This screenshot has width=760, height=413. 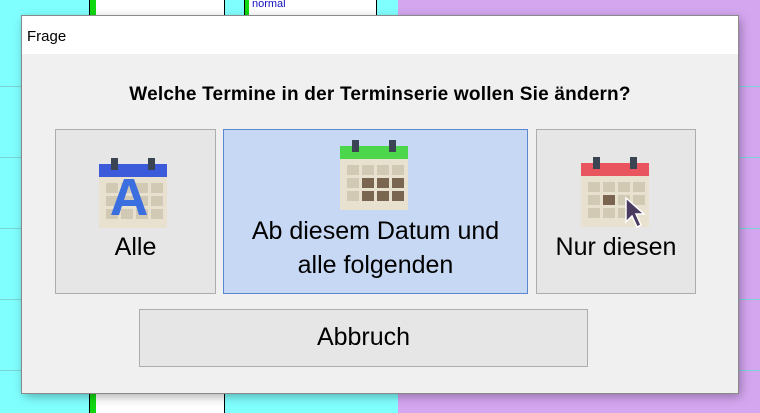 What do you see at coordinates (363, 338) in the screenshot?
I see `cancel-button: Abbruch` at bounding box center [363, 338].